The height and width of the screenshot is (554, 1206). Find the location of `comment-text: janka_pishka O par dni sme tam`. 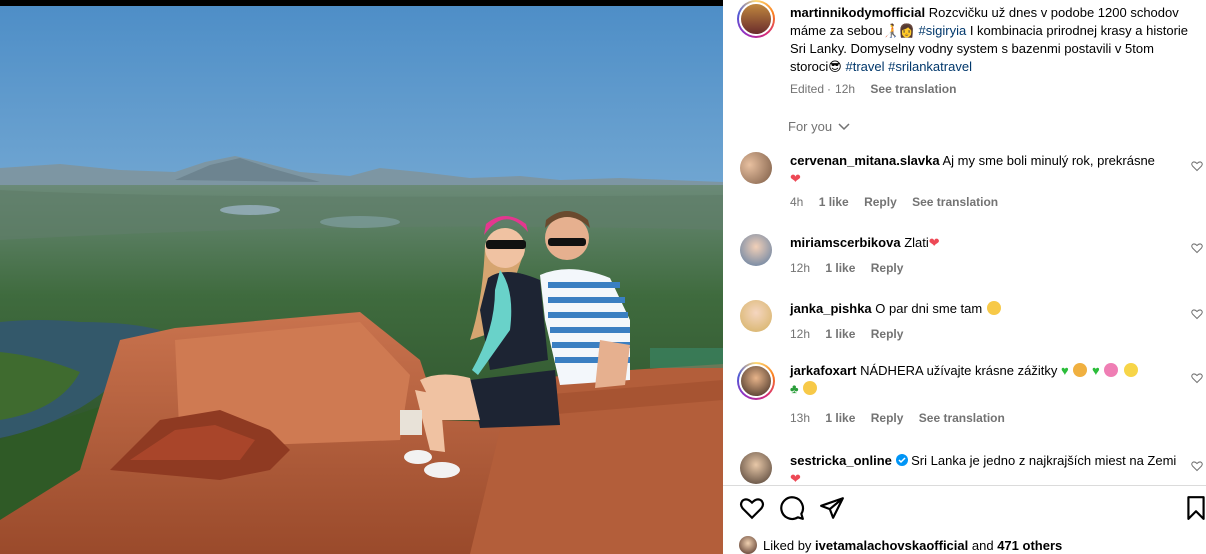

comment-text: janka_pishka O par dni sme tam is located at coordinates (985, 309).